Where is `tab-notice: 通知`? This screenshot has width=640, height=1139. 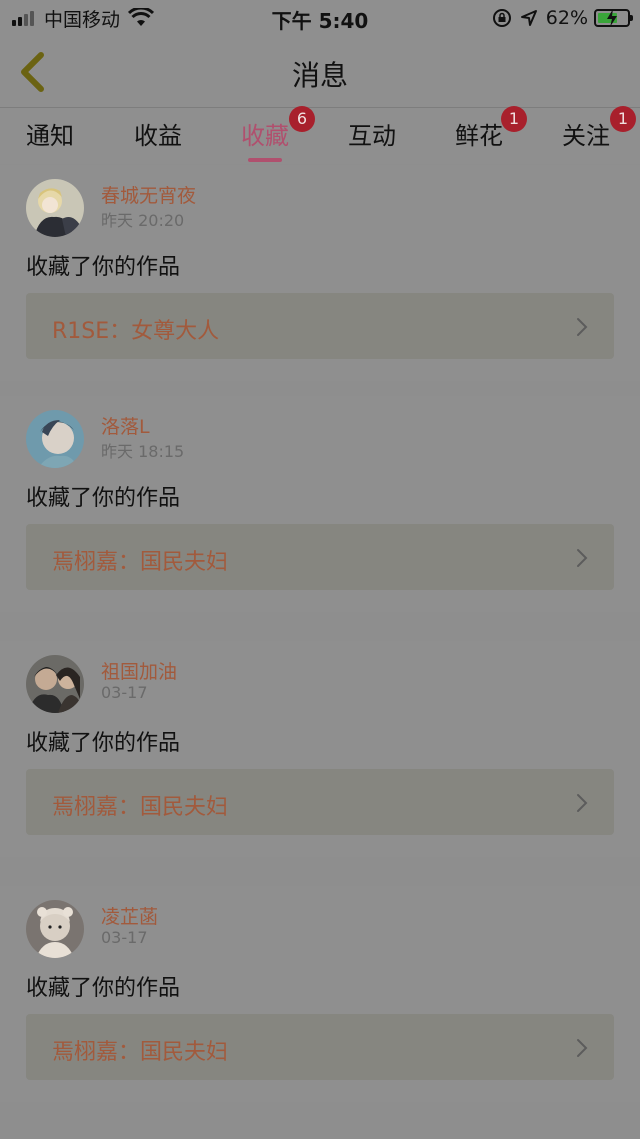 tab-notice: 通知 is located at coordinates (50, 133).